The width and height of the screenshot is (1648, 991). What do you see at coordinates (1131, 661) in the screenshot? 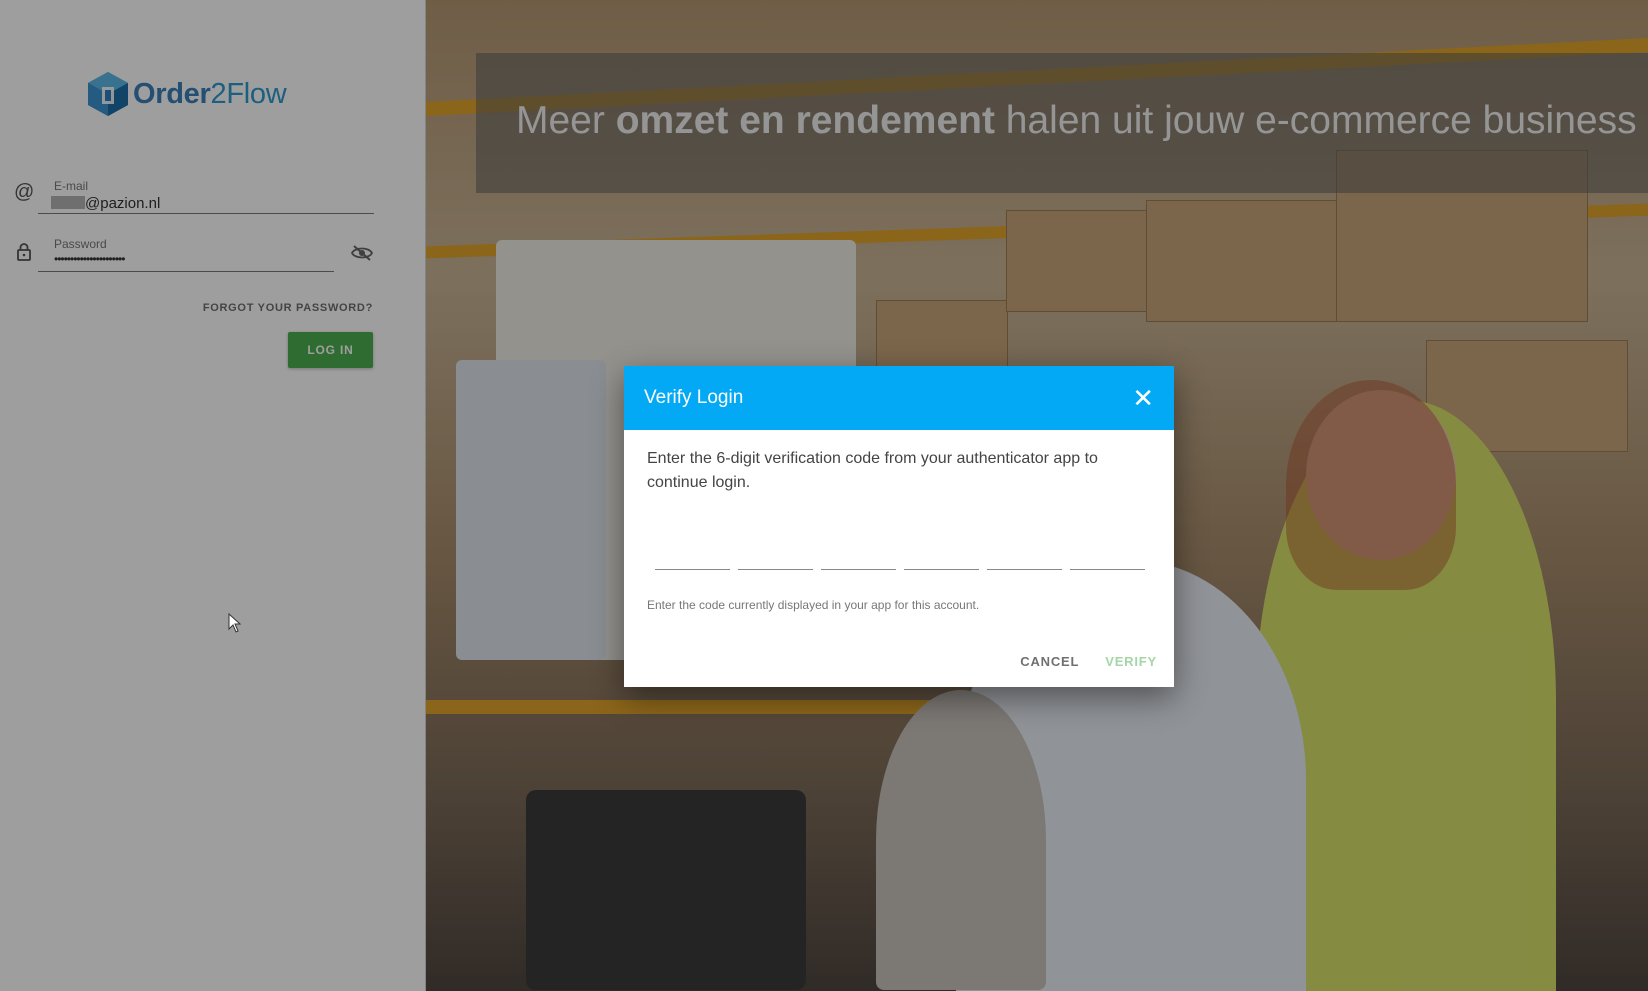
I see `verify-button: VERIFY` at bounding box center [1131, 661].